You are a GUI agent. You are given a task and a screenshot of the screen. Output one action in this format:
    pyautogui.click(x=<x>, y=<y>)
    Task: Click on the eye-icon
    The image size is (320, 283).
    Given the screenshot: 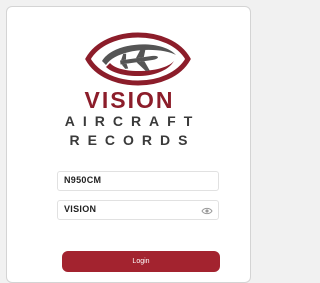 What is the action you would take?
    pyautogui.click(x=207, y=211)
    